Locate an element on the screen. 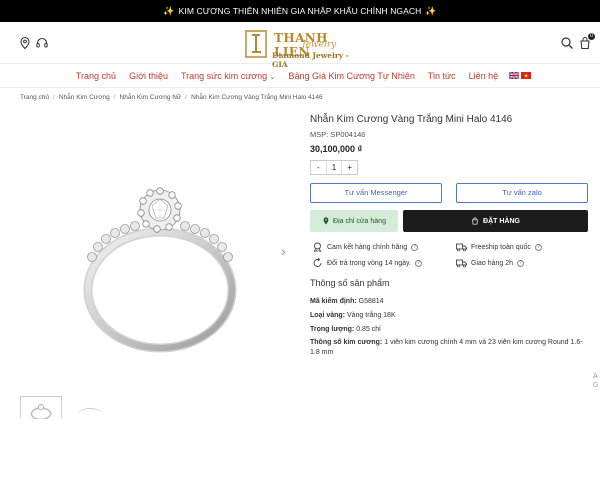 This screenshot has width=600, height=500. qty-plus-button: + is located at coordinates (349, 167).